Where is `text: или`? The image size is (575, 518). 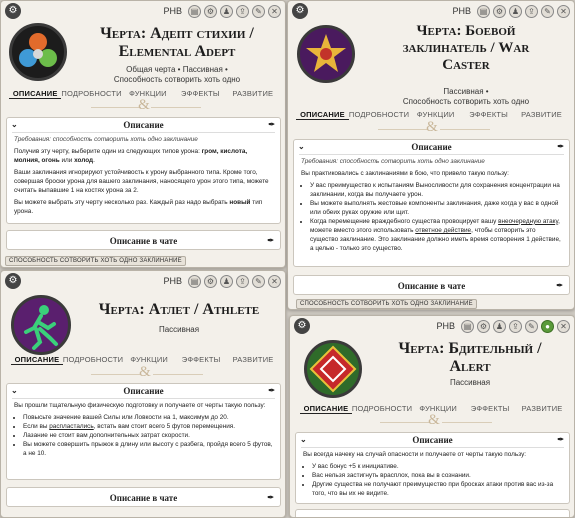
text: или is located at coordinates (67, 160).